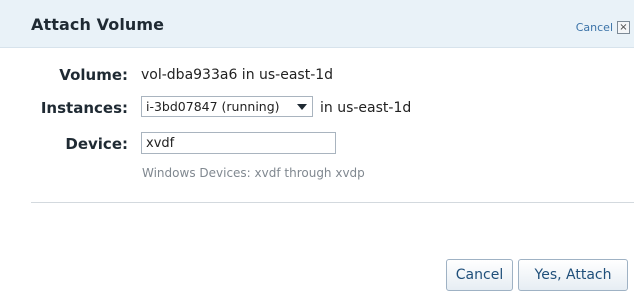 This screenshot has height=291, width=634. I want to click on instances-label: Instances:, so click(84, 108).